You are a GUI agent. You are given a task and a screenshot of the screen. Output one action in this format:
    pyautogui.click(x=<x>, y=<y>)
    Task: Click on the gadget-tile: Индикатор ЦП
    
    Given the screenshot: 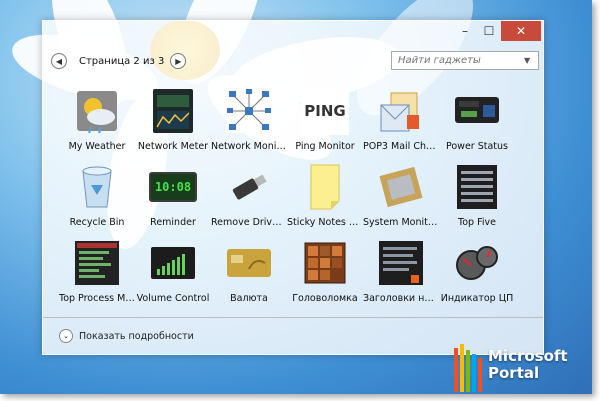 What is the action you would take?
    pyautogui.click(x=477, y=271)
    